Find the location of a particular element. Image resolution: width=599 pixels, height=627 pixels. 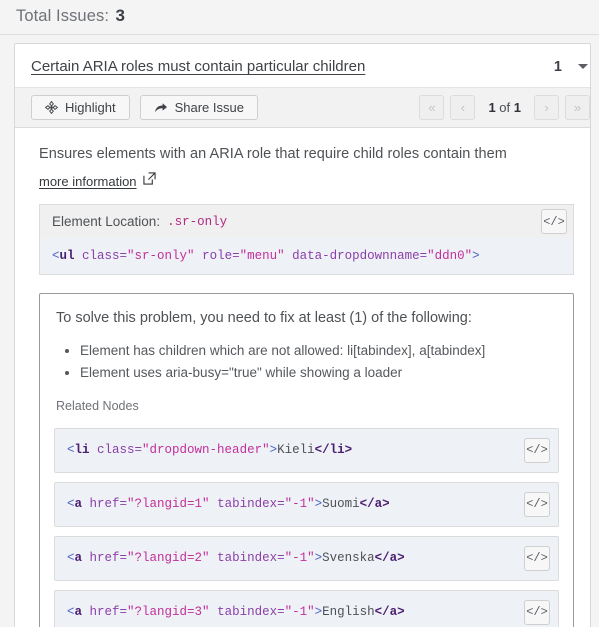

related-nodes-label: Related Nodes is located at coordinates (97, 405).